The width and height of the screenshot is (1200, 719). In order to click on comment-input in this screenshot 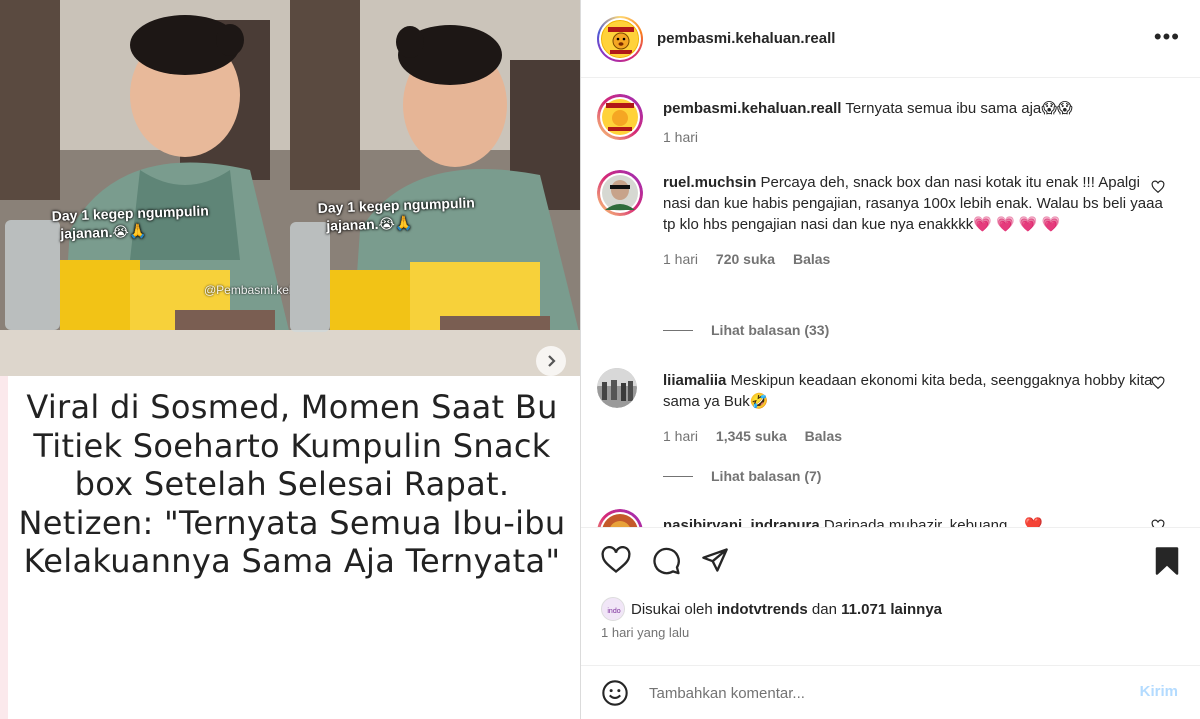, I will do `click(879, 693)`.